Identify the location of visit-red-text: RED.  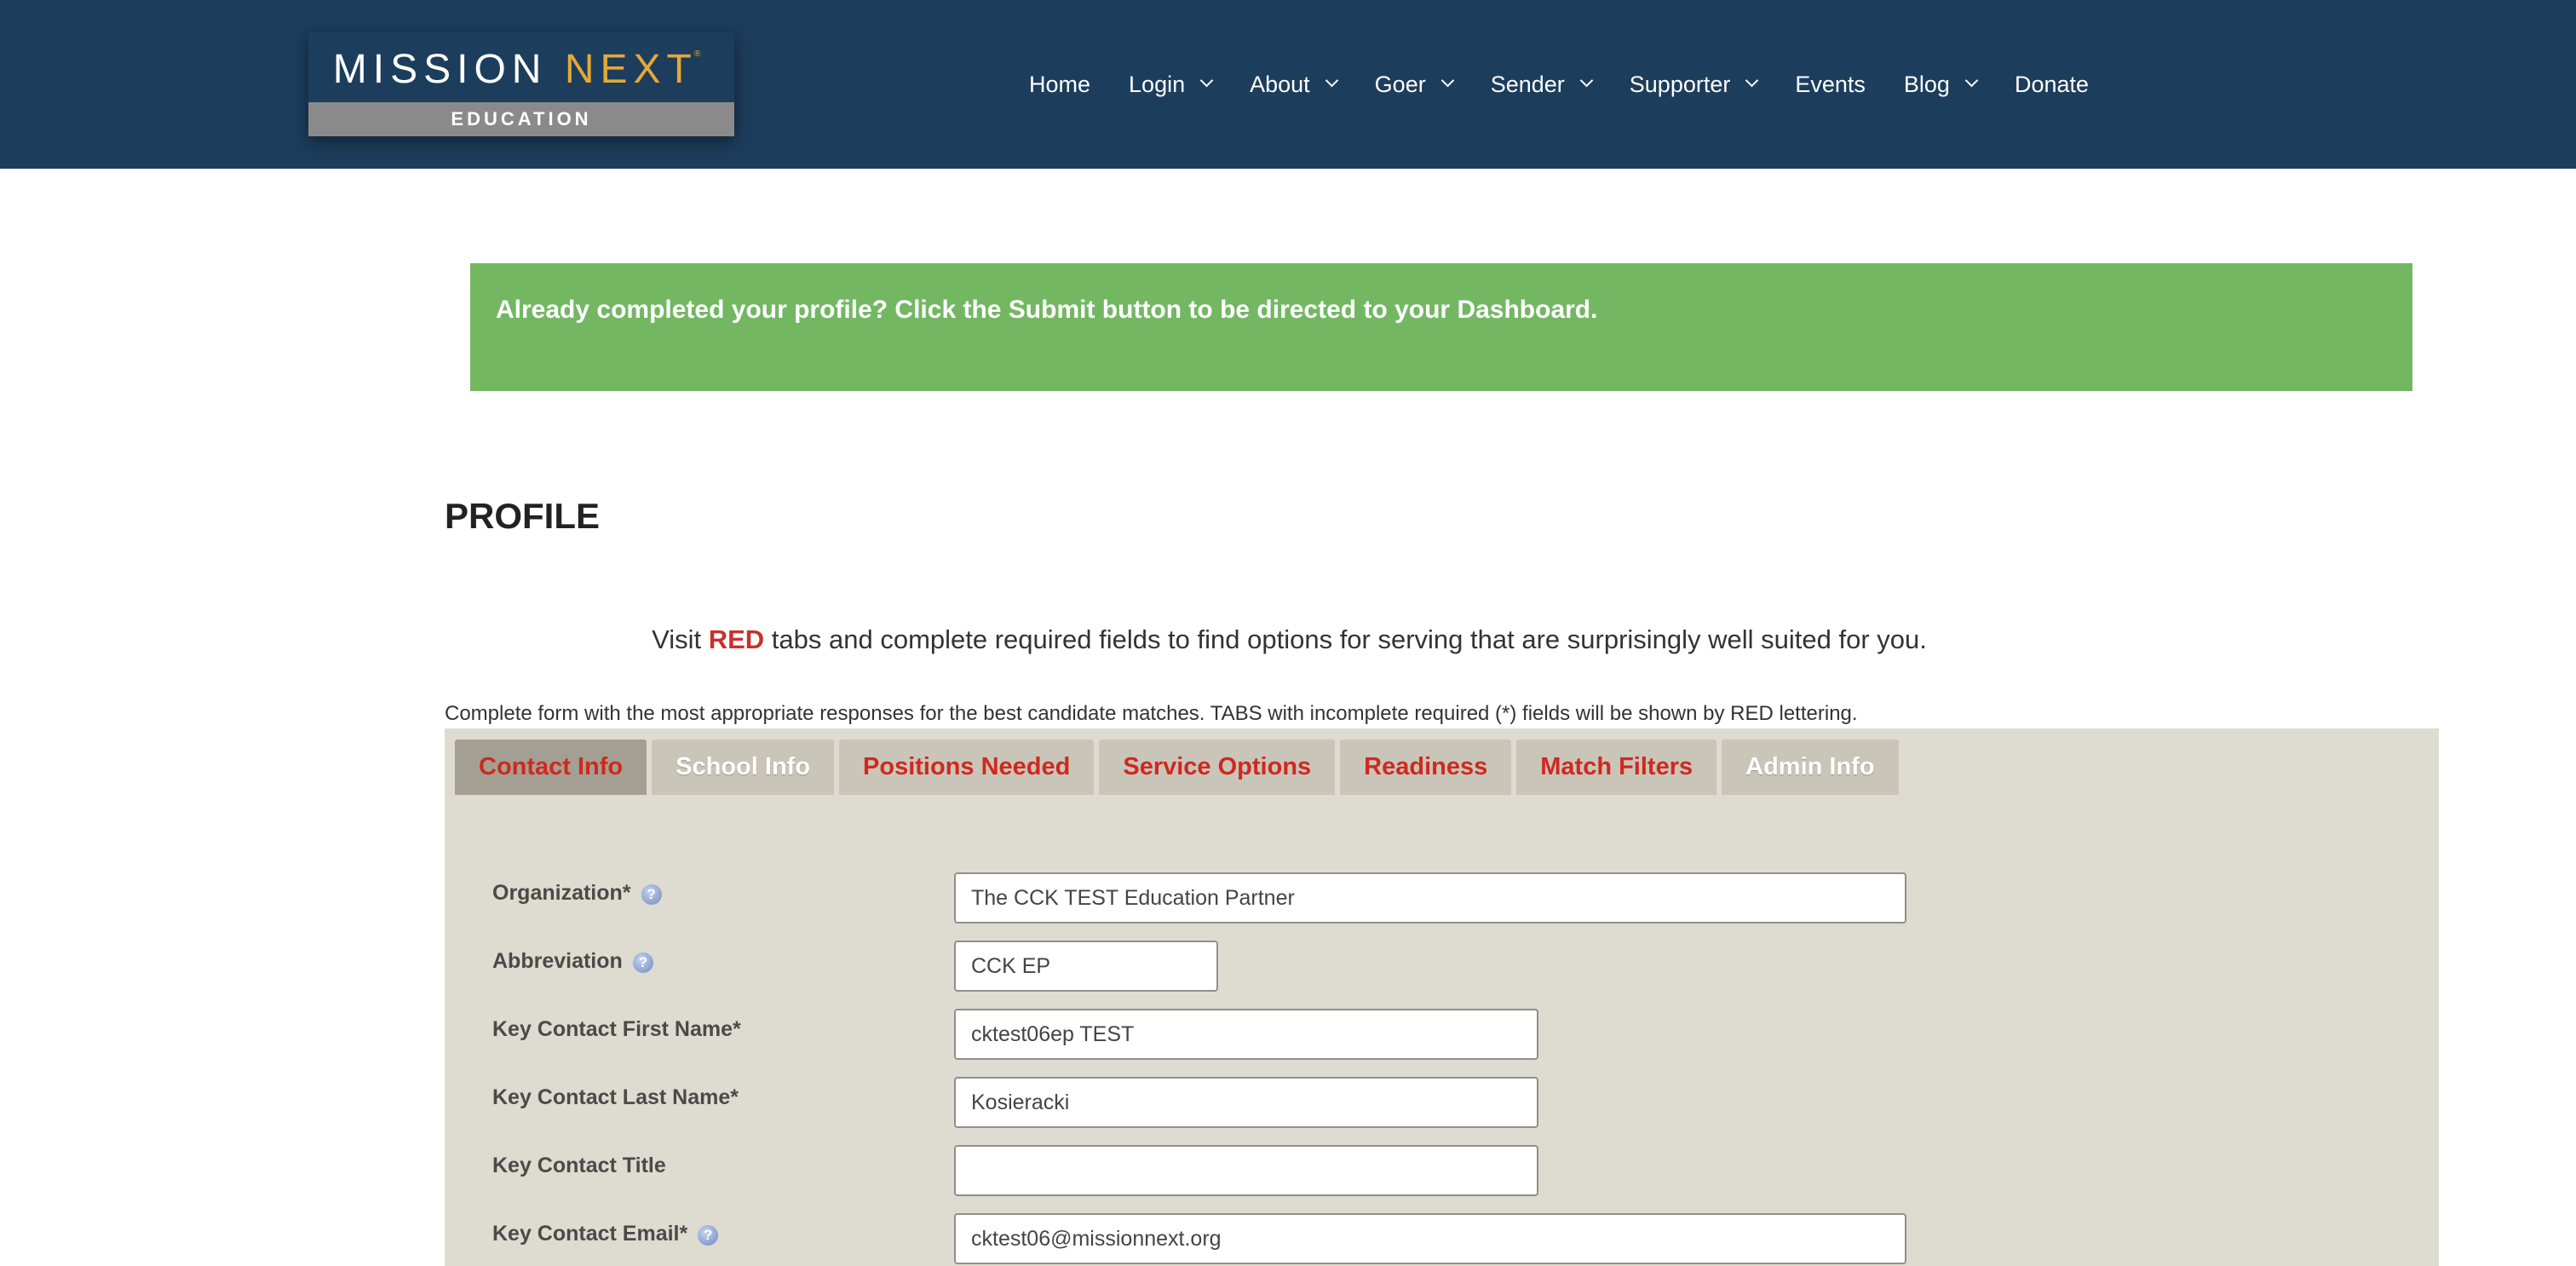
(737, 639).